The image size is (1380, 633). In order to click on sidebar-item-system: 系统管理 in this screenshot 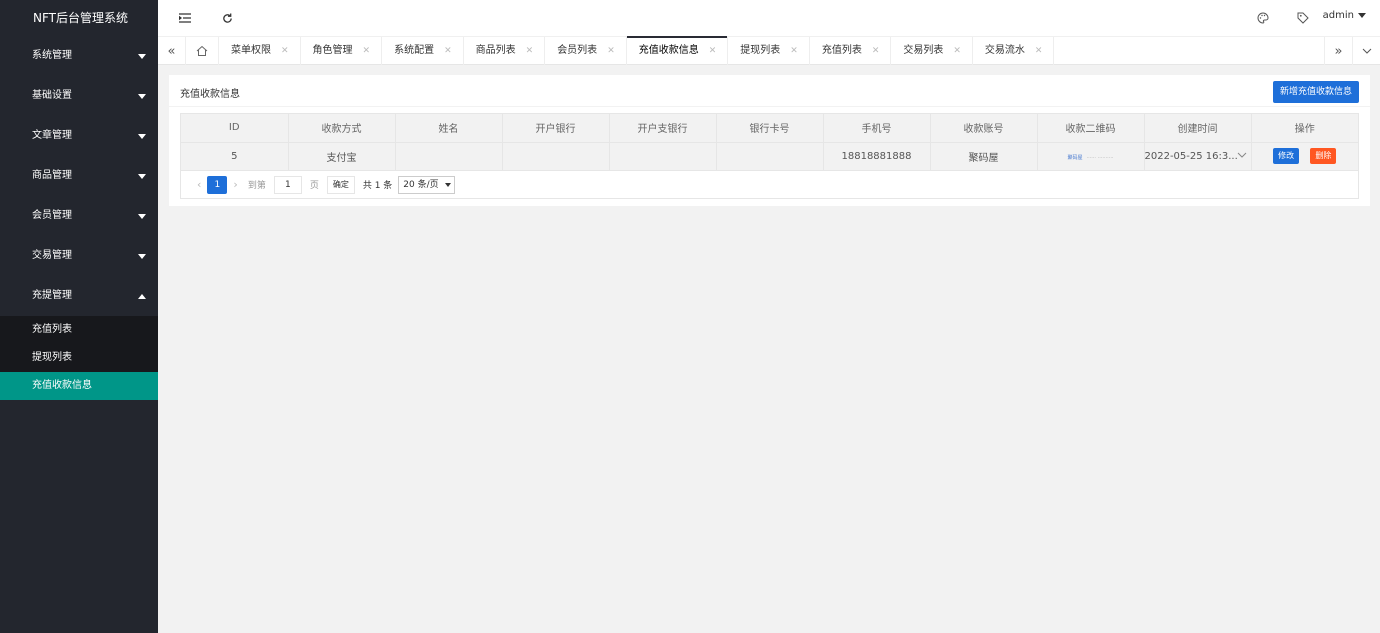, I will do `click(79, 56)`.